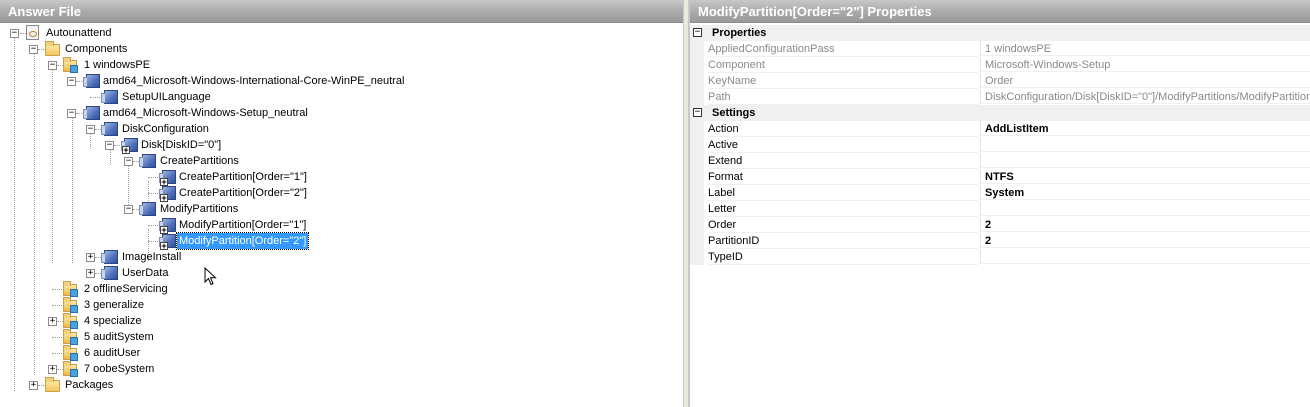 The width and height of the screenshot is (1310, 407). What do you see at coordinates (165, 129) in the screenshot?
I see `tree-node-label: DiskConfiguration` at bounding box center [165, 129].